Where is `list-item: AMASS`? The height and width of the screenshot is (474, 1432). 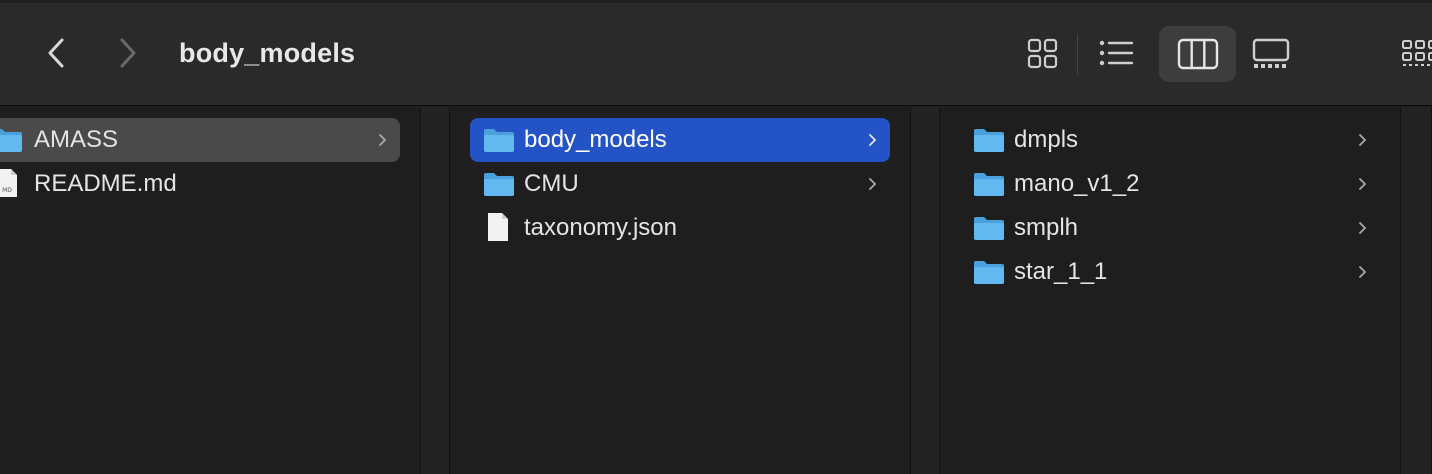 list-item: AMASS is located at coordinates (200, 140).